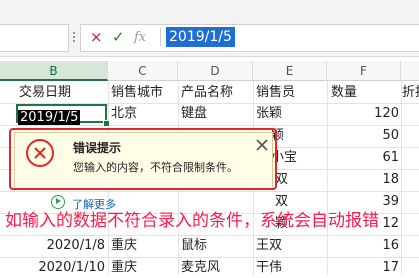 The height and width of the screenshot is (278, 419). Describe the element at coordinates (160, 37) in the screenshot. I see `formula-bar-divider` at that location.